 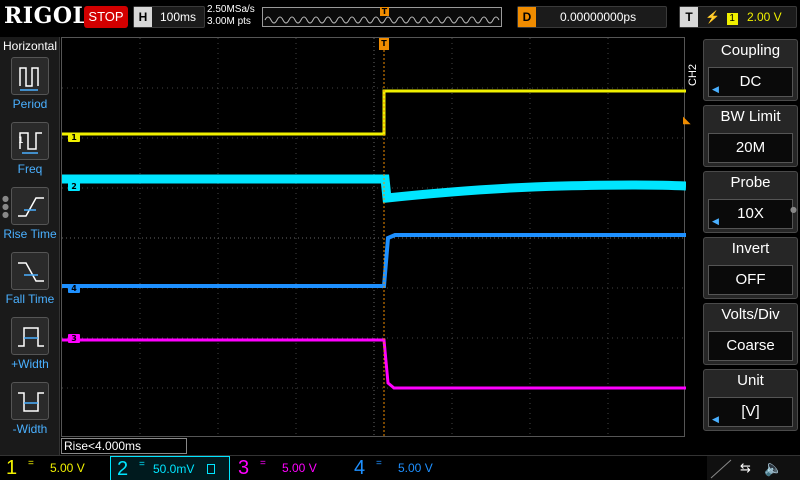 I want to click on timebase-display: H 100ms, so click(x=169, y=17).